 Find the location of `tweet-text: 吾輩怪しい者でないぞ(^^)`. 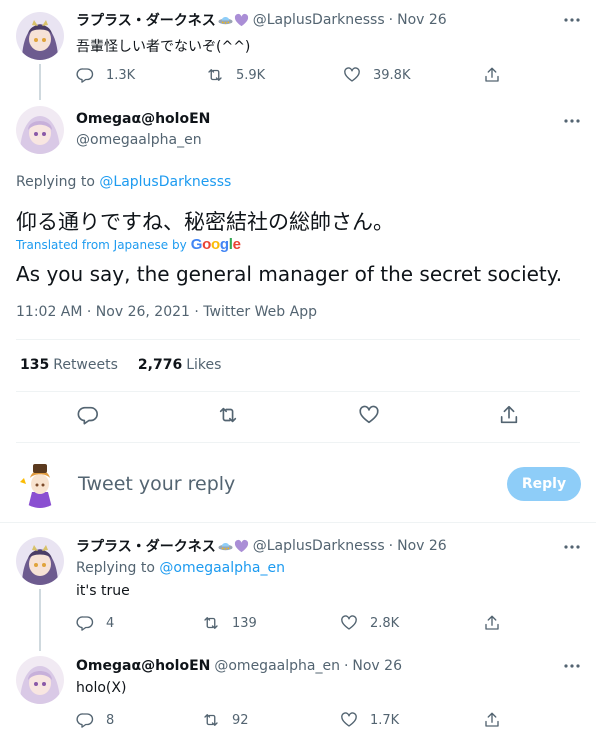

tweet-text: 吾輩怪しい者でないぞ(^^) is located at coordinates (163, 47).